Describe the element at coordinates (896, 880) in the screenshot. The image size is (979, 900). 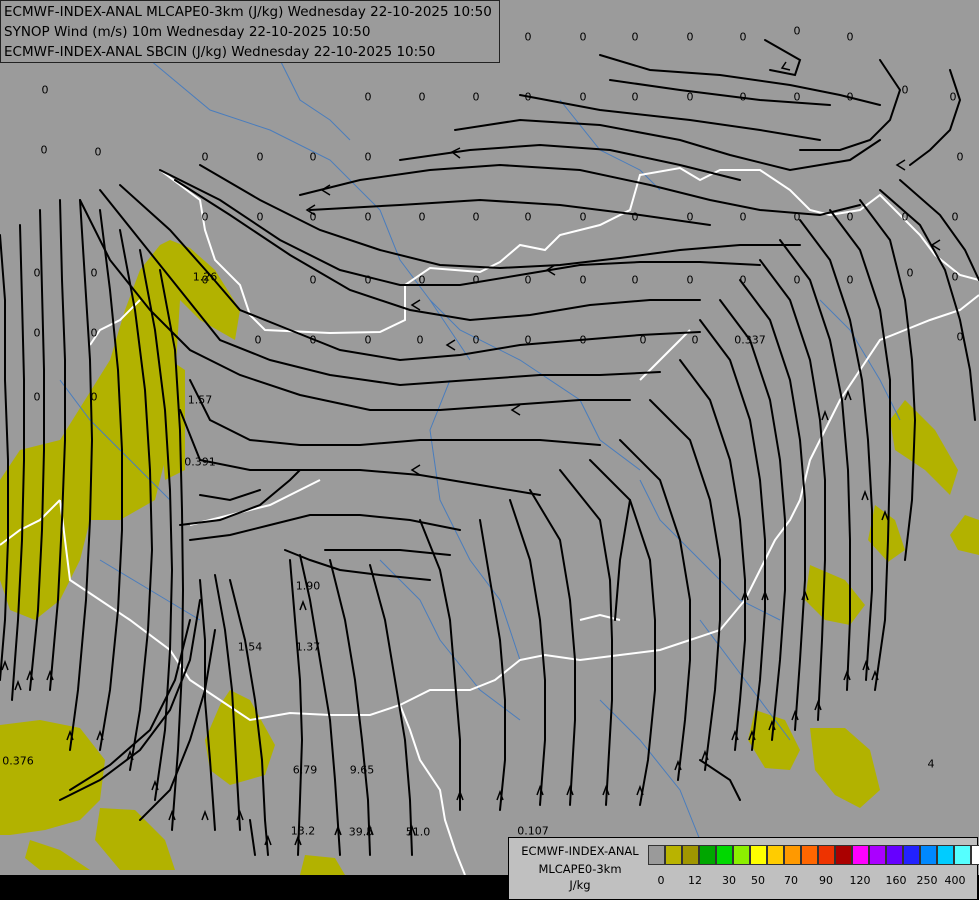
I see `legend-tick-label: 160` at that location.